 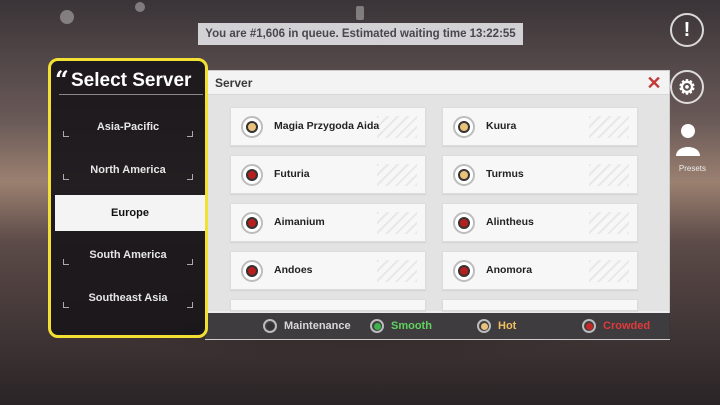 What do you see at coordinates (654, 83) in the screenshot?
I see `close-icon: ✕` at bounding box center [654, 83].